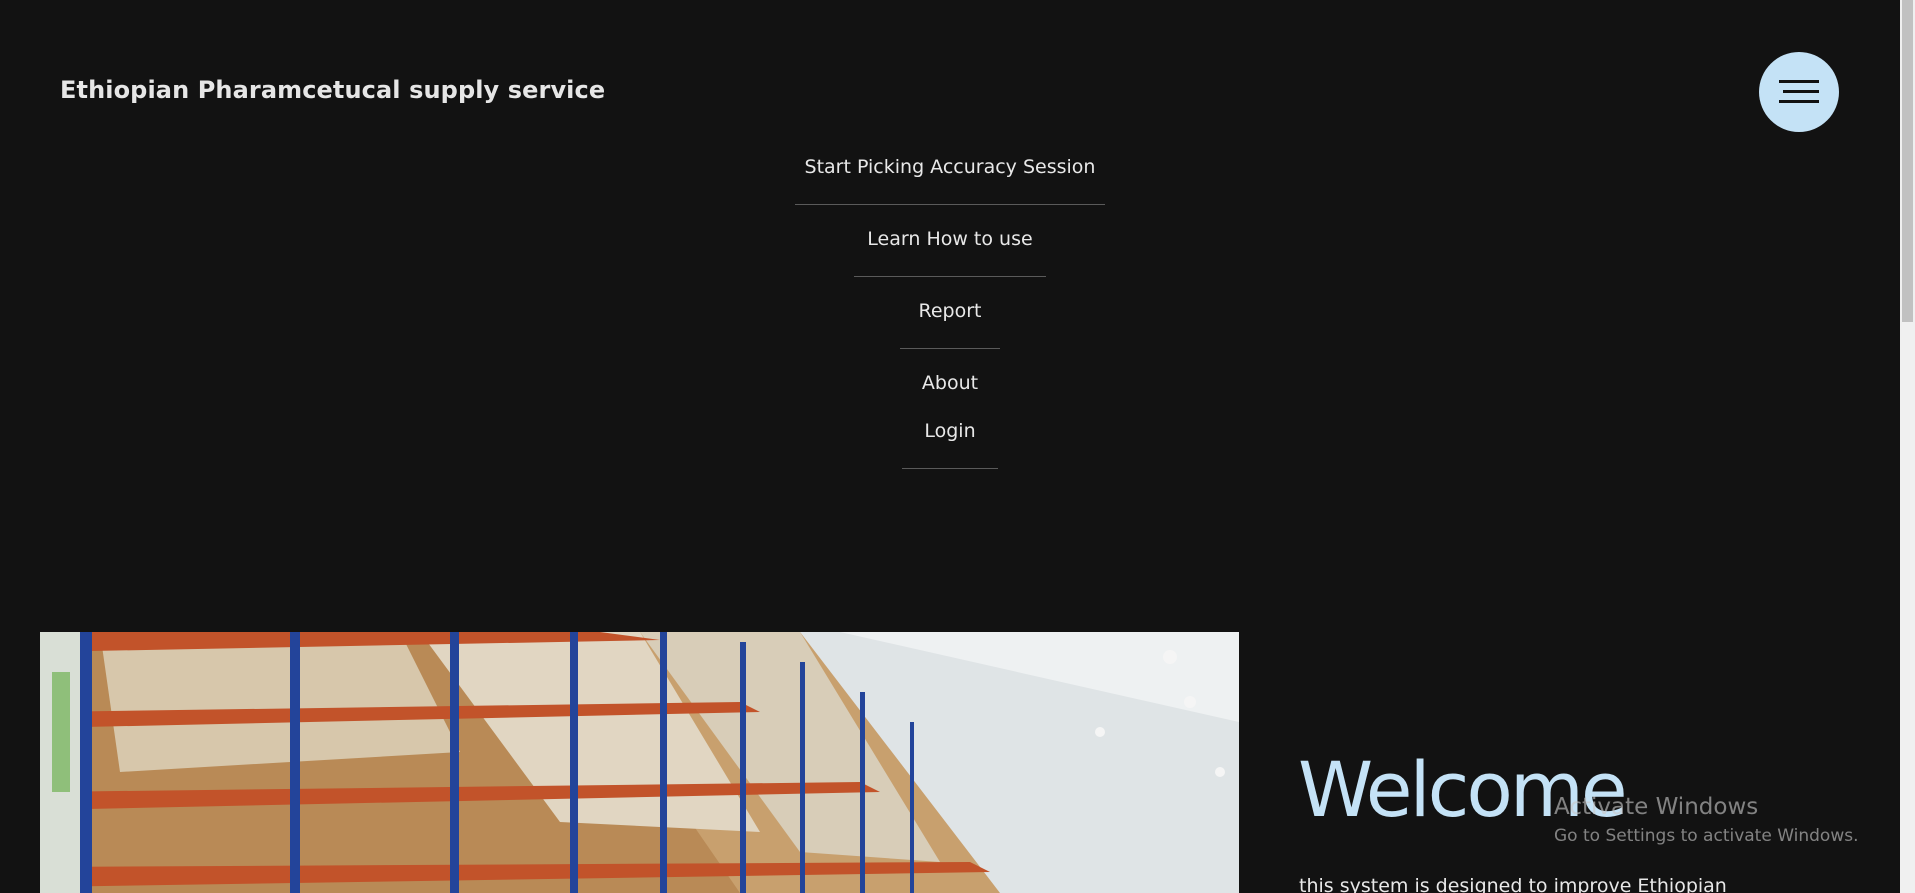 The height and width of the screenshot is (893, 1915). I want to click on brand-title: Ethiopian Pharamcetucal supply service, so click(332, 90).